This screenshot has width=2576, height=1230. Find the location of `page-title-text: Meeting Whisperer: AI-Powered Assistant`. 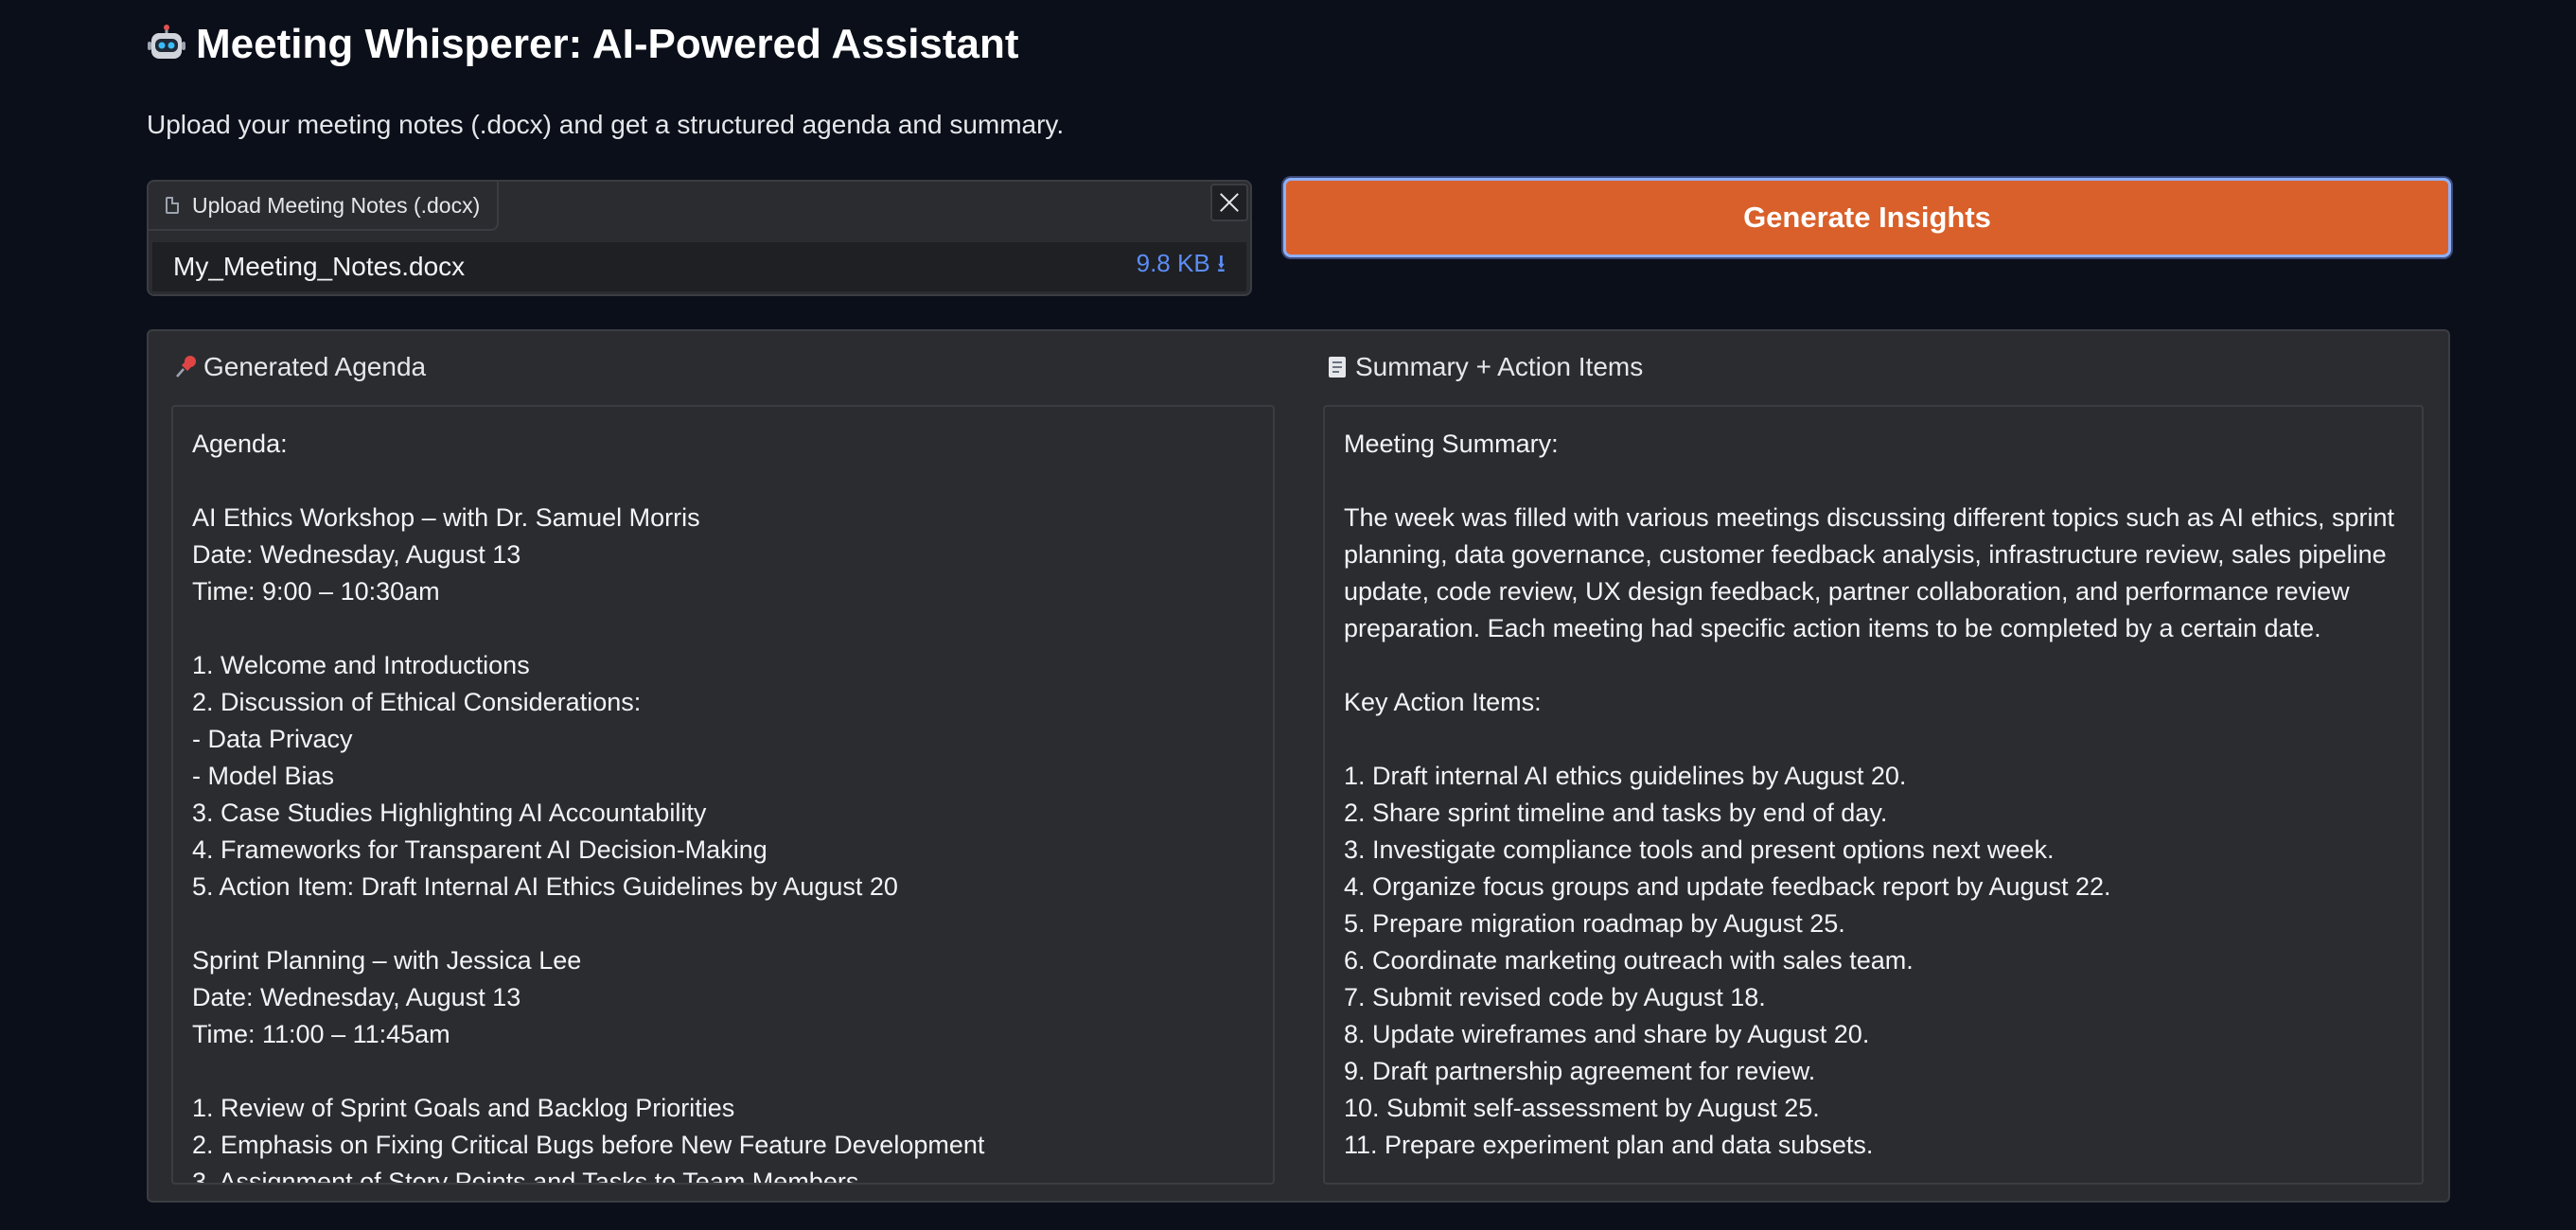

page-title-text: Meeting Whisperer: AI-Powered Assistant is located at coordinates (607, 44).